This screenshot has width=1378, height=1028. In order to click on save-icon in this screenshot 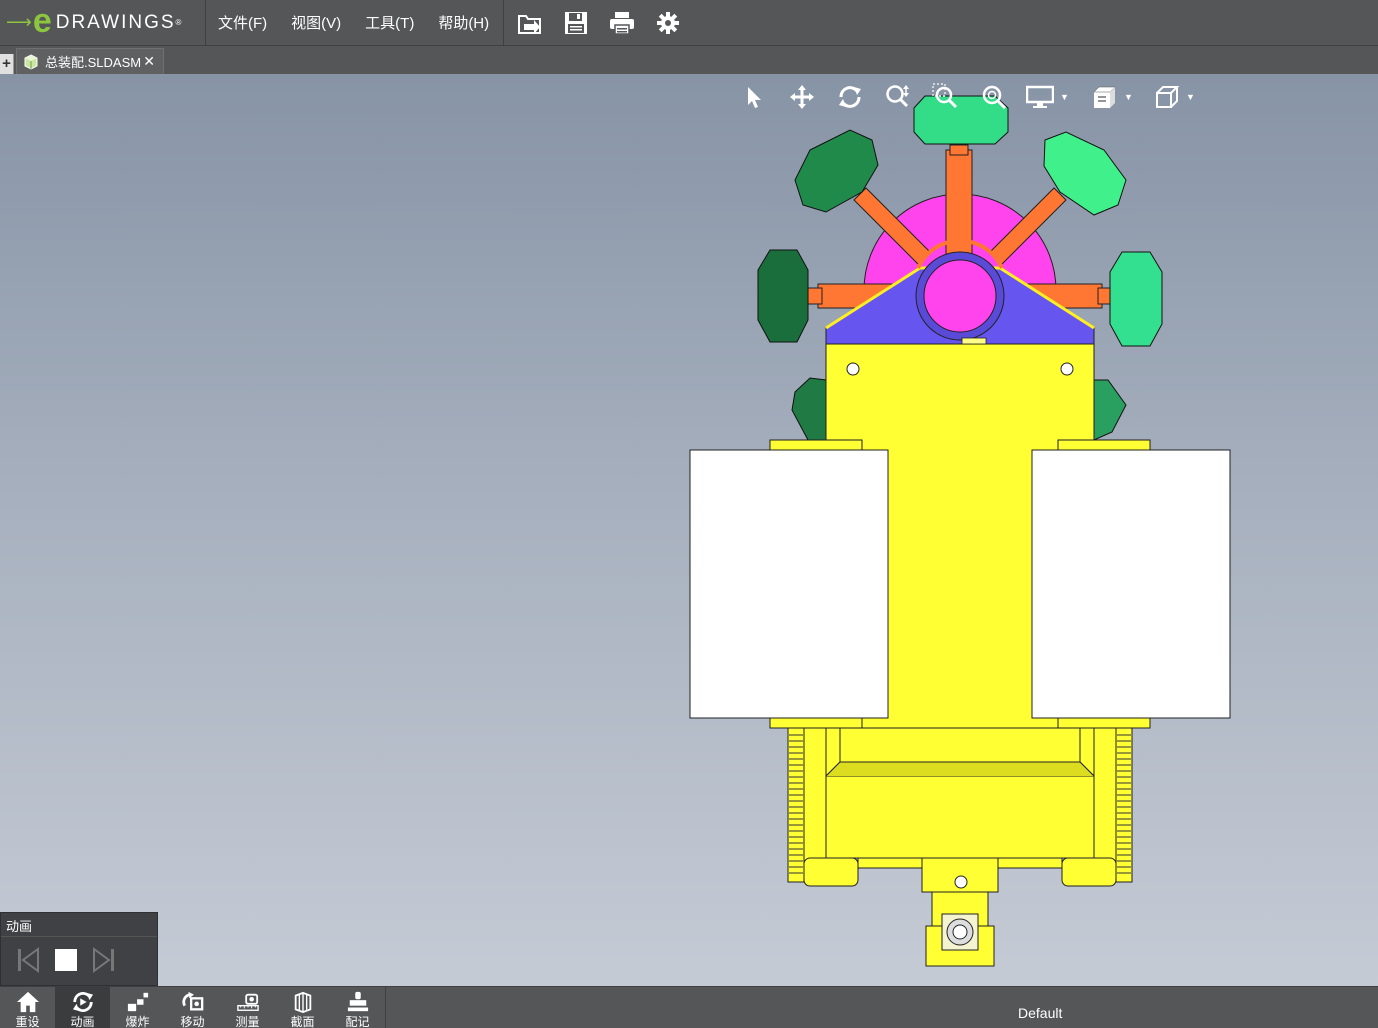, I will do `click(576, 22)`.